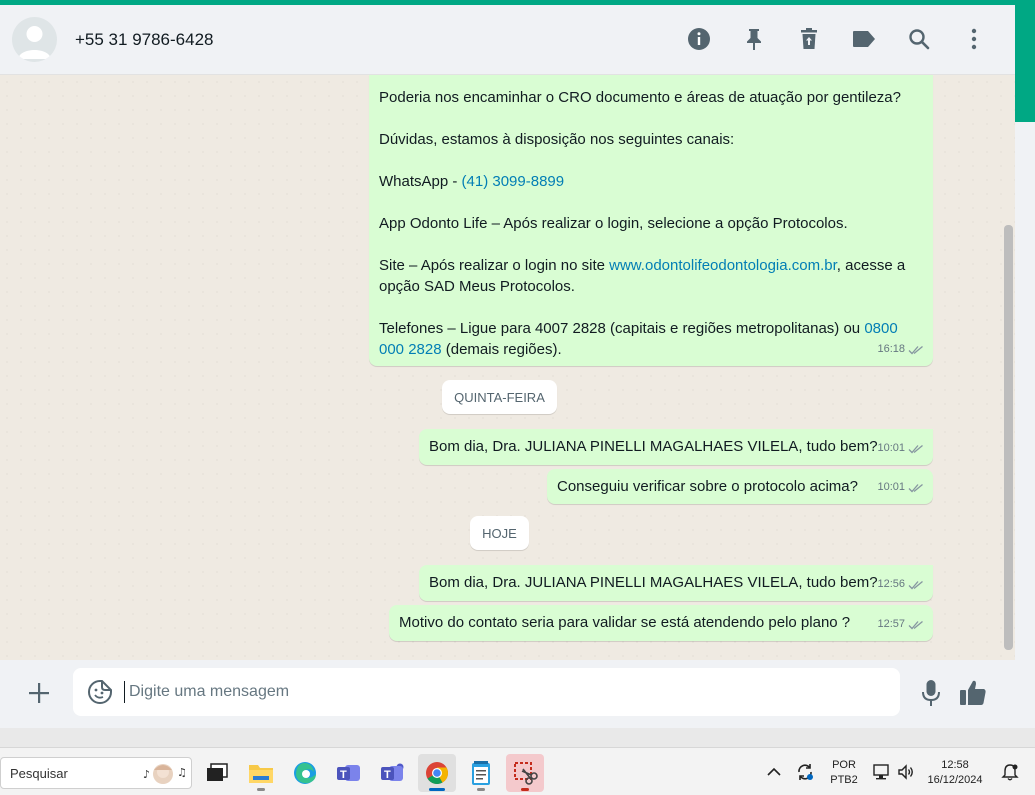 The image size is (1035, 795). I want to click on voice-record-button, so click(931, 693).